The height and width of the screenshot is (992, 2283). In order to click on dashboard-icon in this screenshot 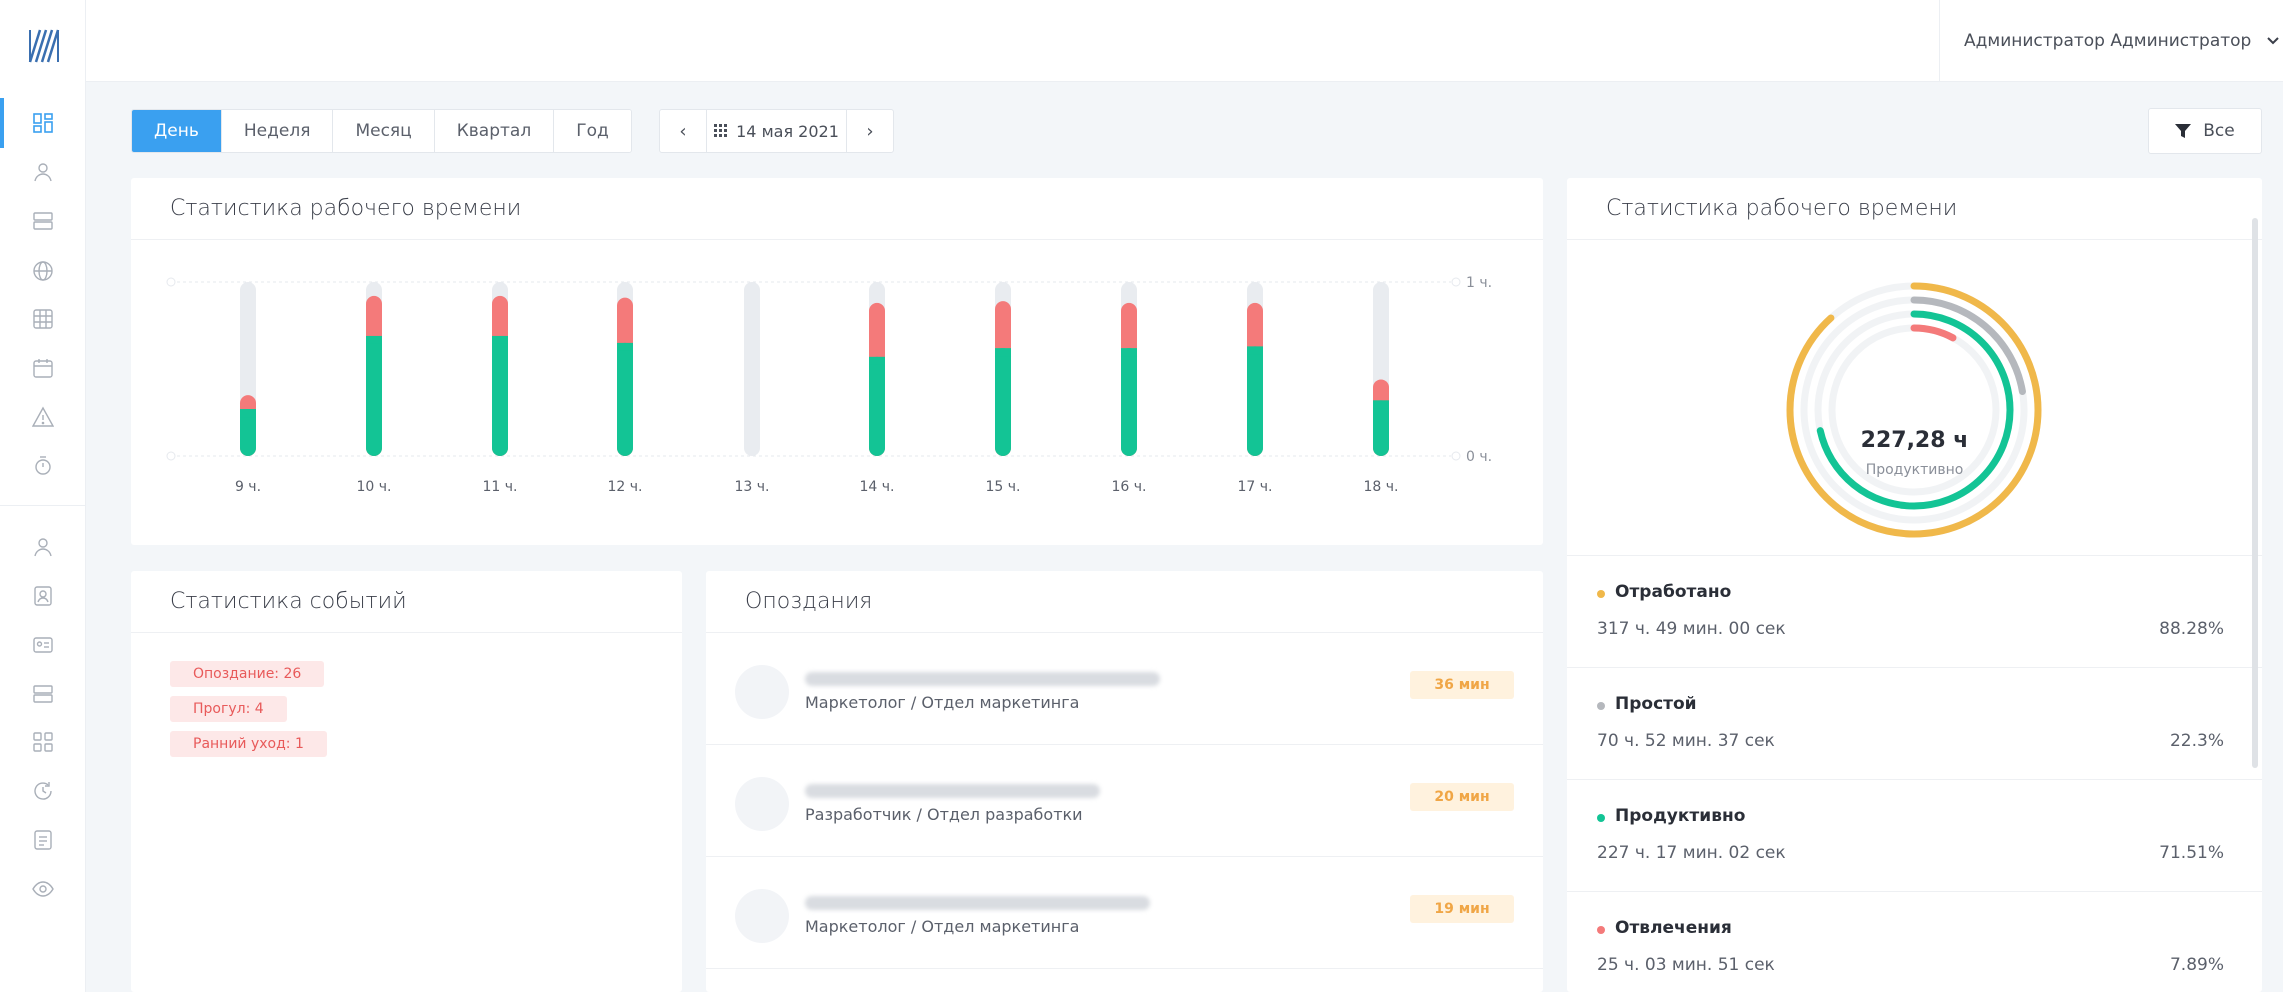, I will do `click(43, 123)`.